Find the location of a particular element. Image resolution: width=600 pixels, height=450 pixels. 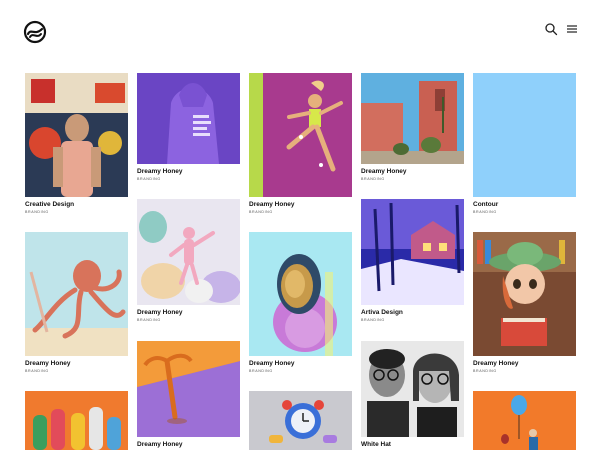

dancing-woman-image is located at coordinates (300, 135).